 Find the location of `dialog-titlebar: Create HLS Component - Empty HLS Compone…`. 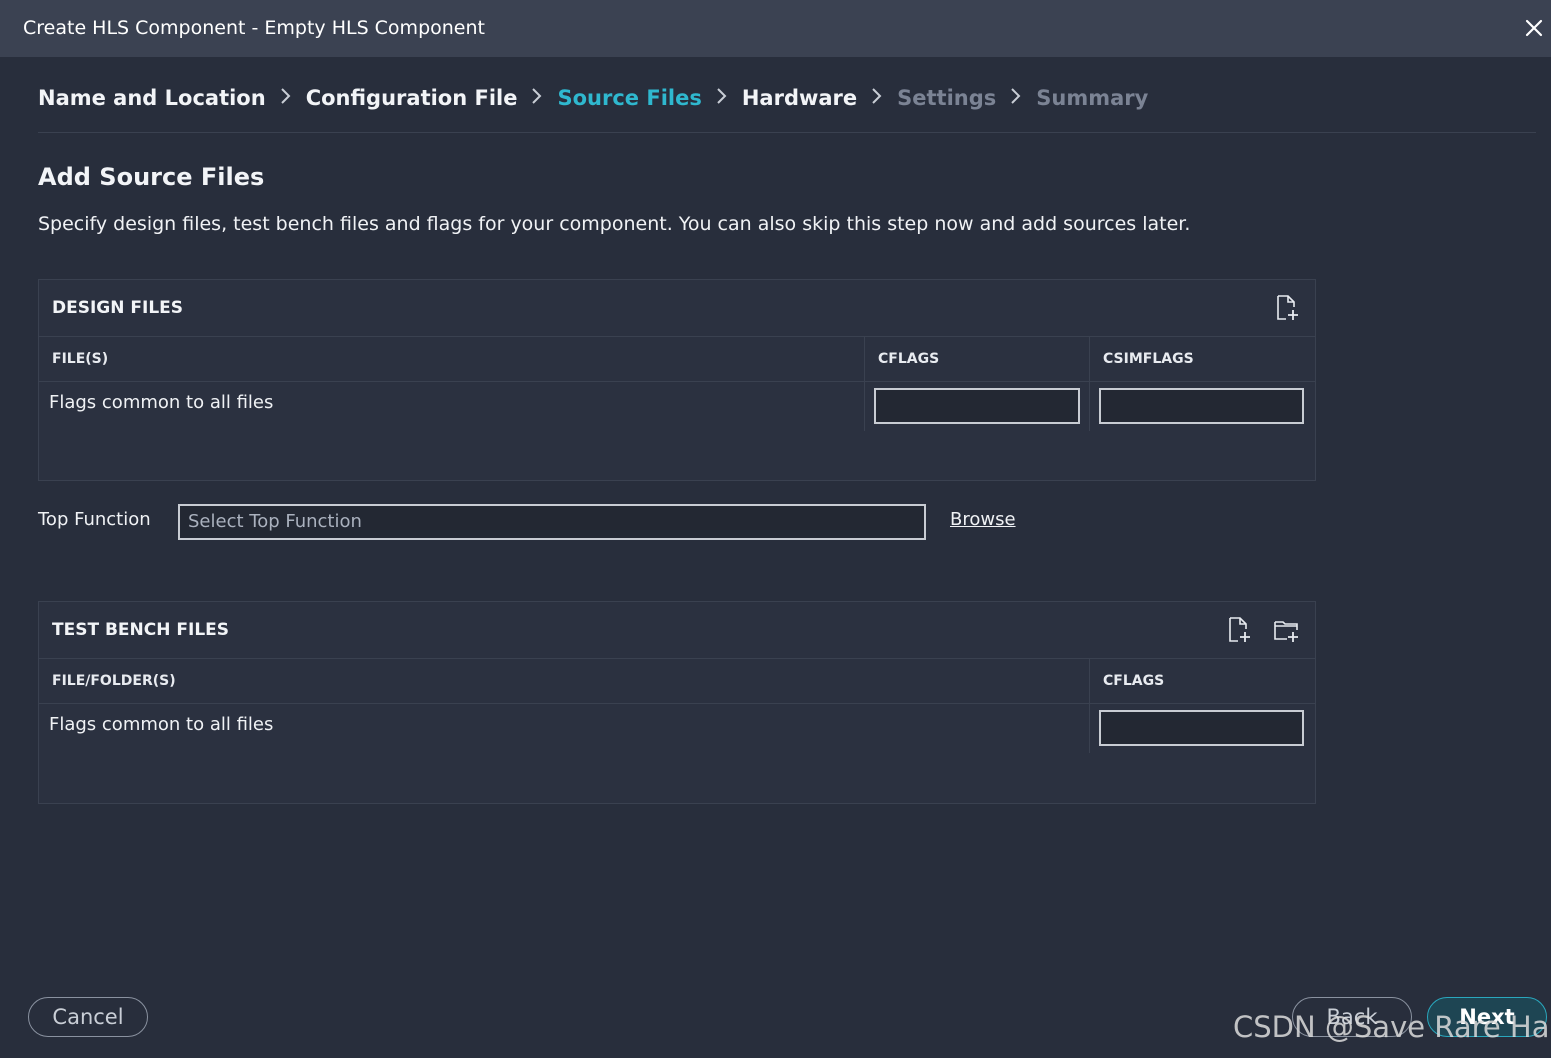

dialog-titlebar: Create HLS Component - Empty HLS Compone… is located at coordinates (775, 28).